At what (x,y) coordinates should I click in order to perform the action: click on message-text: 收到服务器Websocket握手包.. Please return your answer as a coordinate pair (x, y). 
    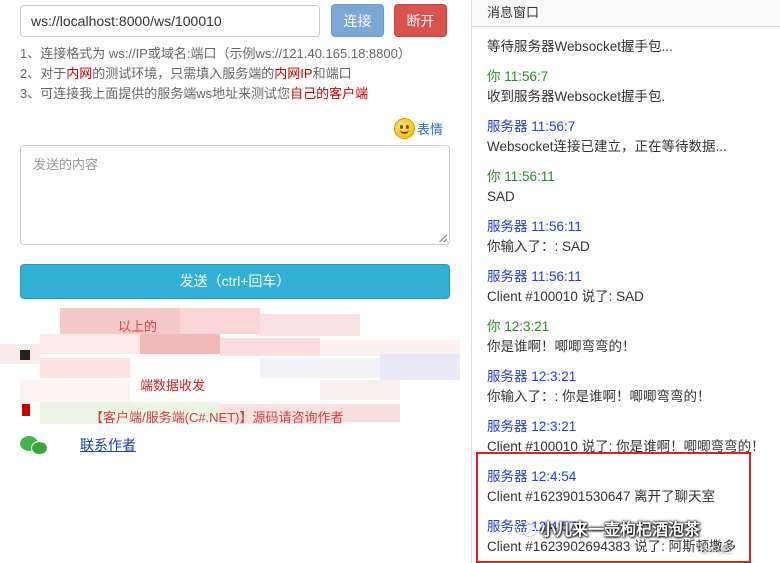
    Looking at the image, I should click on (576, 96).